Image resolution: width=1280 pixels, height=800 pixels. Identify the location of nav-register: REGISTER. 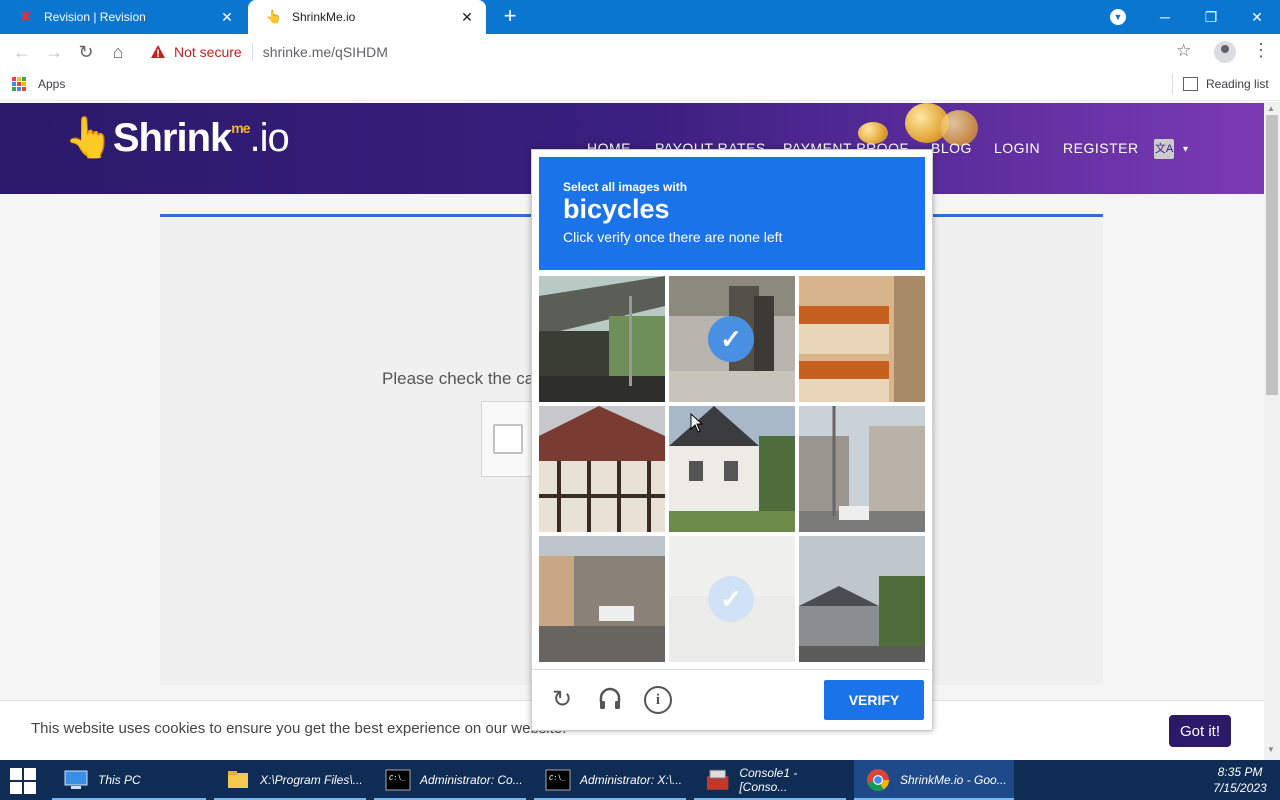
(1101, 148).